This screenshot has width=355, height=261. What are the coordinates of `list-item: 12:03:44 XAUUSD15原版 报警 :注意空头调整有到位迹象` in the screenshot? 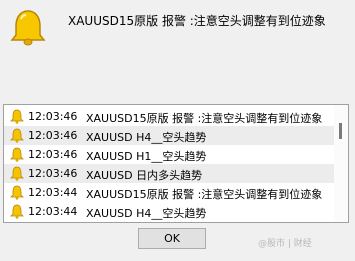 It's located at (169, 192).